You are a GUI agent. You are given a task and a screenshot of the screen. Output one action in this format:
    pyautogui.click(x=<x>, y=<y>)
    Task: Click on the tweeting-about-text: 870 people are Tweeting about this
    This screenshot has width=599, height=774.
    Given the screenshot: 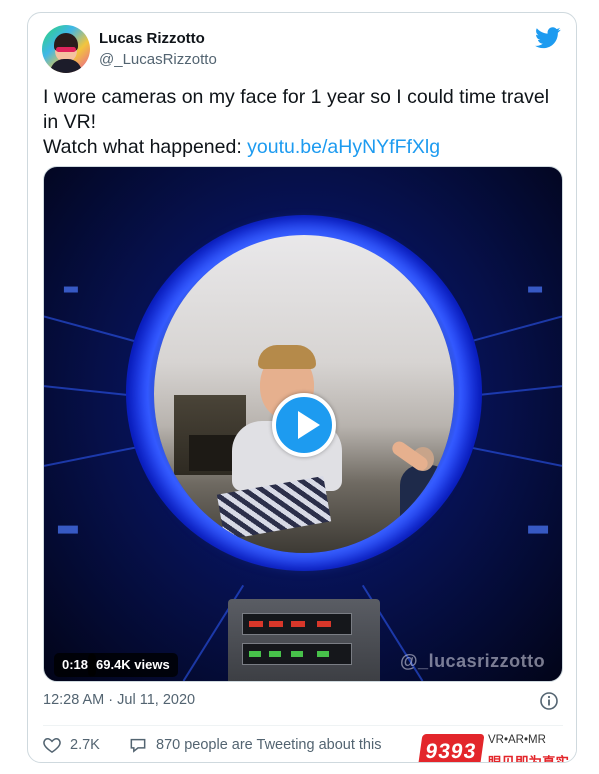 What is the action you would take?
    pyautogui.click(x=269, y=745)
    